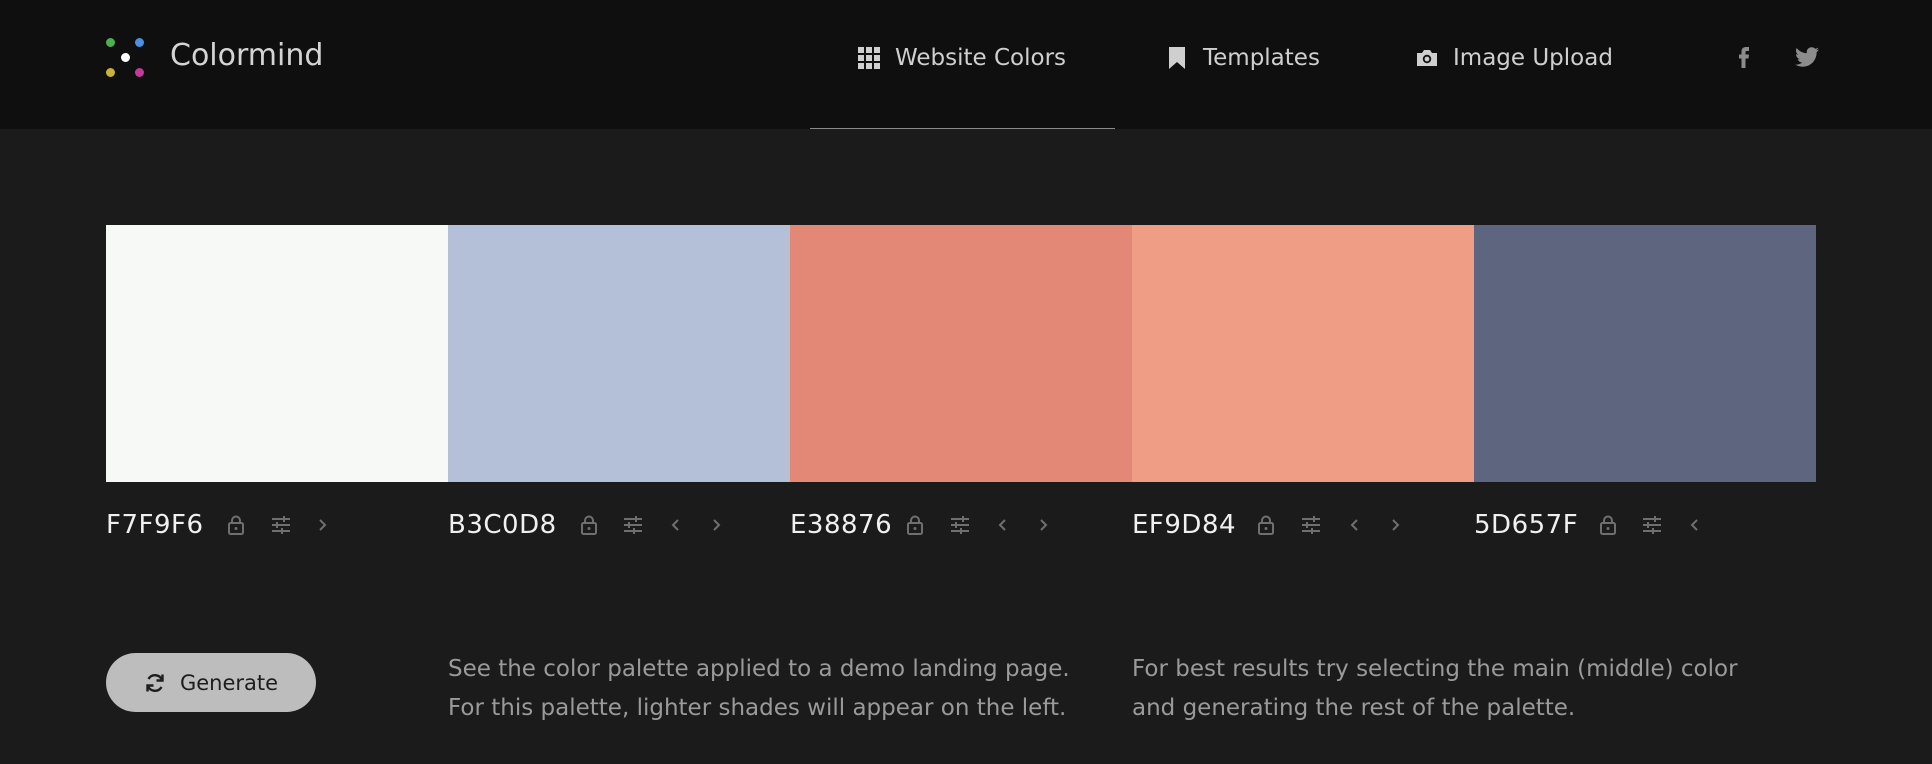 The height and width of the screenshot is (764, 1932). What do you see at coordinates (841, 525) in the screenshot?
I see `hex-value: E38876` at bounding box center [841, 525].